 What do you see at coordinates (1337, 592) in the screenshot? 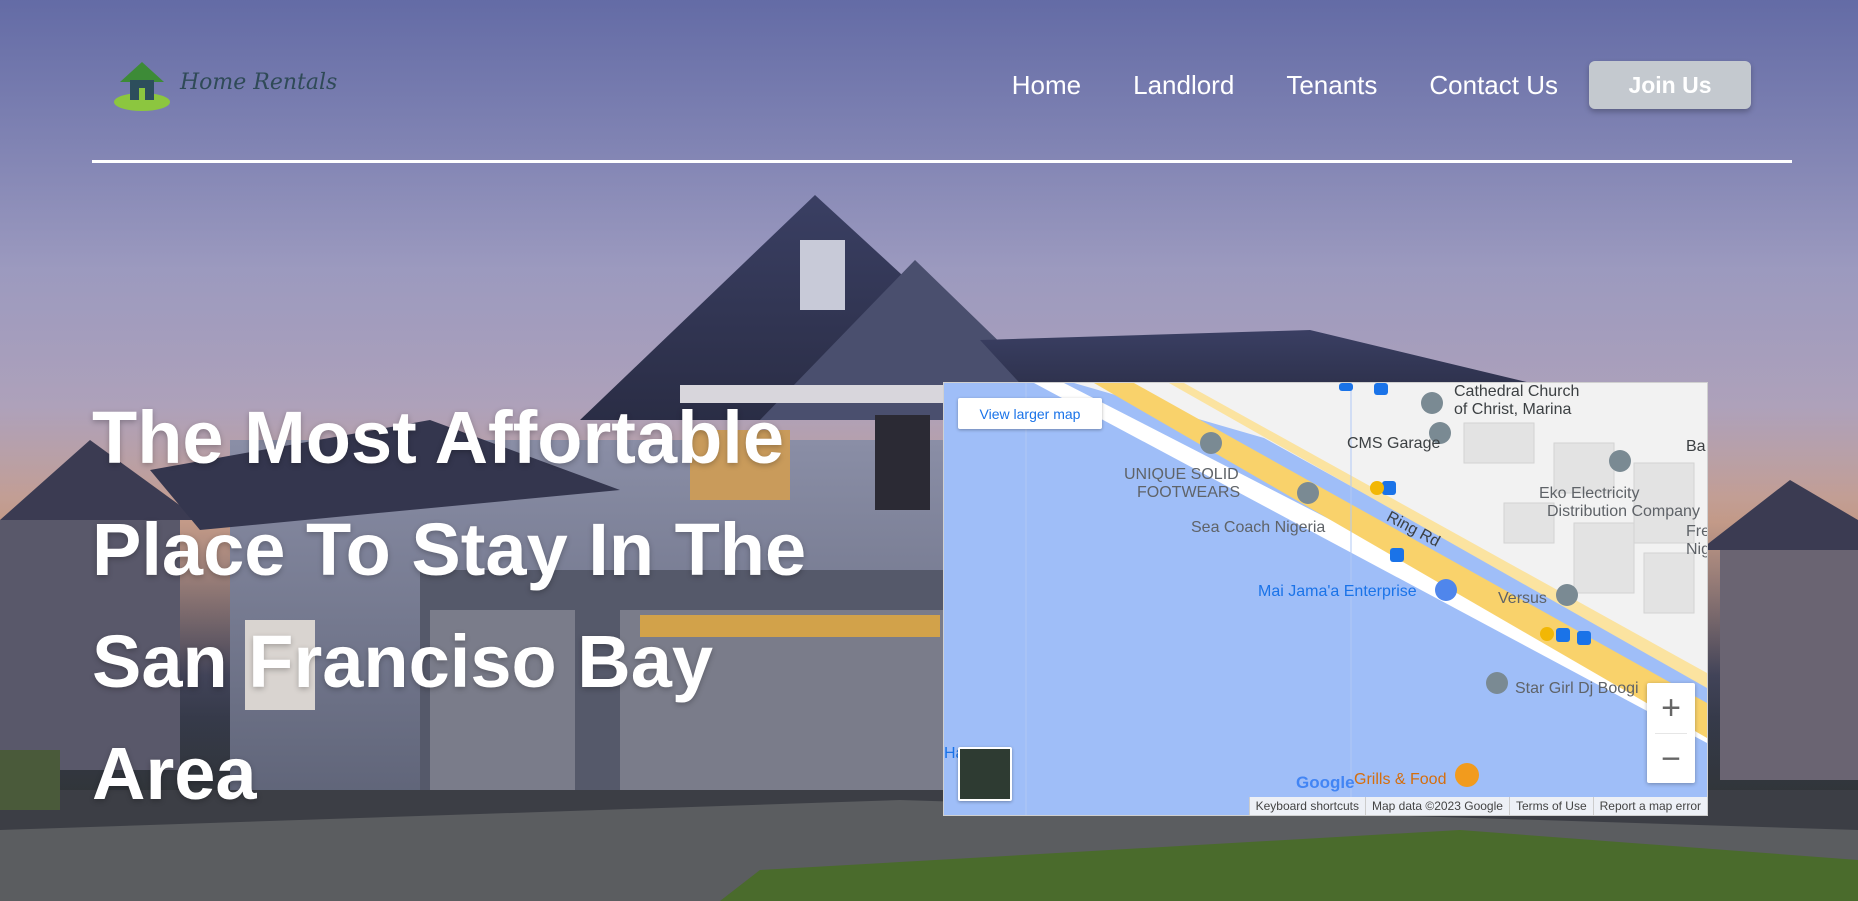
I see `map-label: Mai Jama'a Enterprise` at bounding box center [1337, 592].